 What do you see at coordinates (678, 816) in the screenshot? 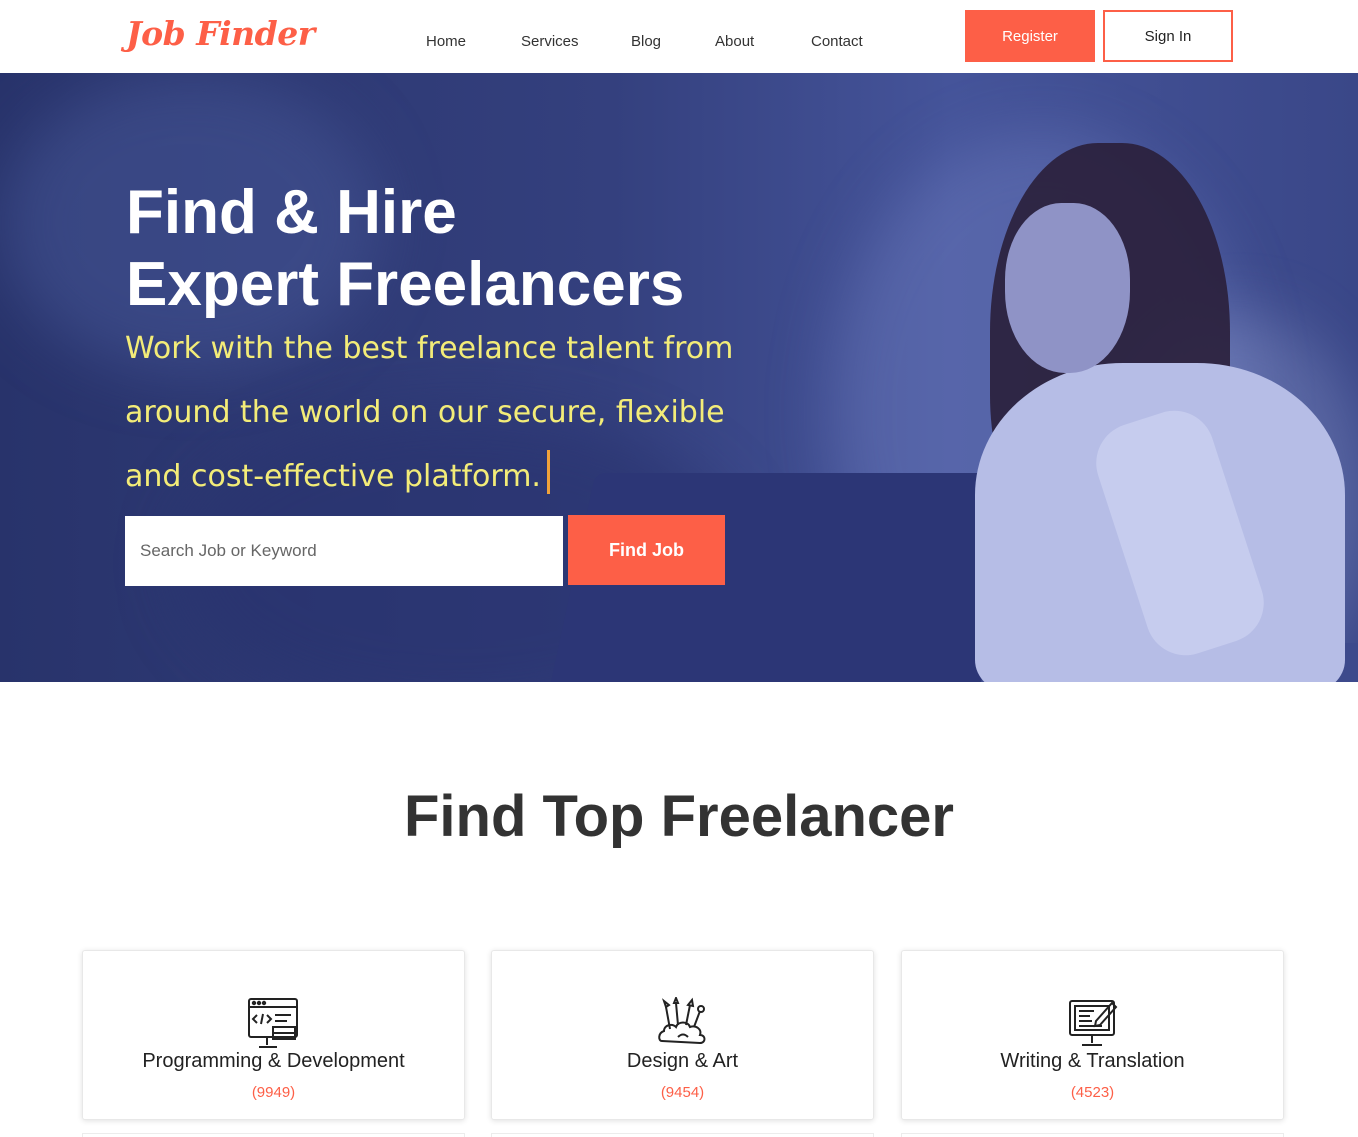
I see `section-title: Find Top Freelancer` at bounding box center [678, 816].